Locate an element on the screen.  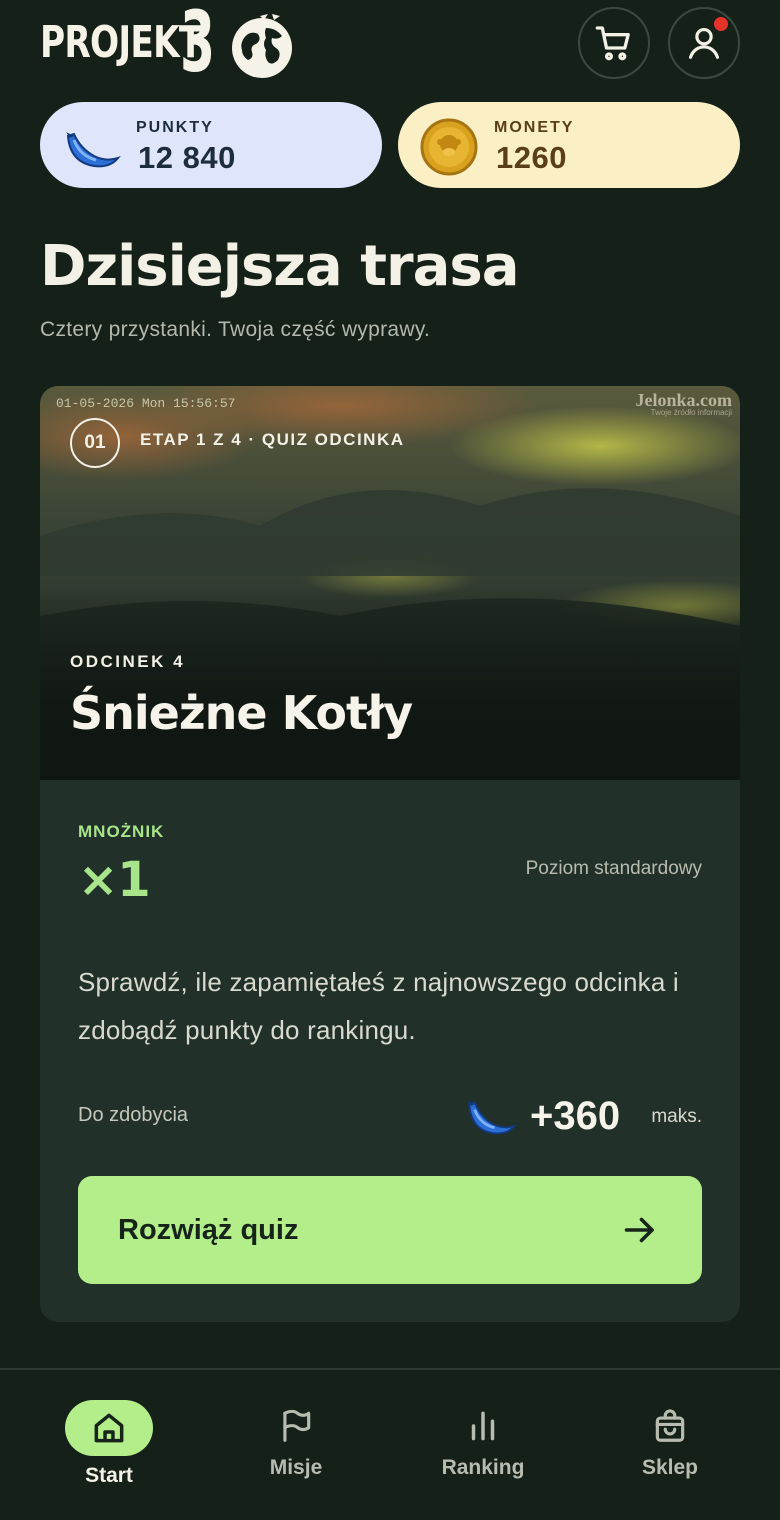
nav-item-start: Start is located at coordinates (109, 1445).